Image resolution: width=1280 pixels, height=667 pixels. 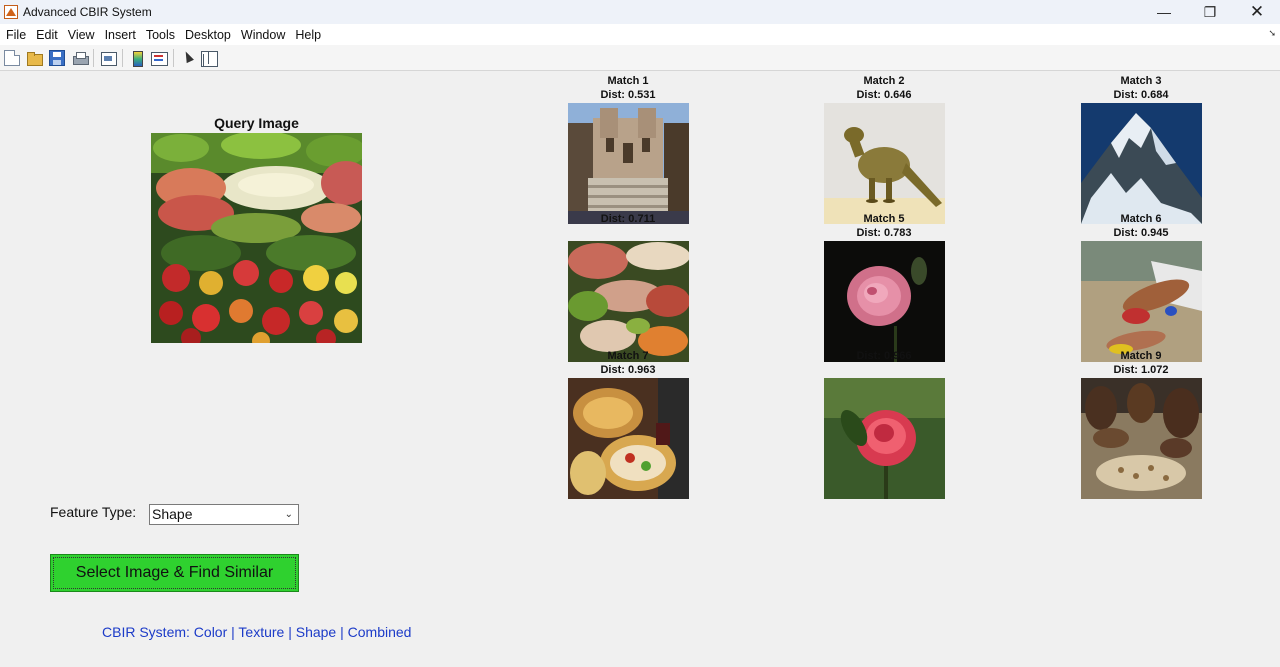 I want to click on minimize-button: —, so click(x=1164, y=12).